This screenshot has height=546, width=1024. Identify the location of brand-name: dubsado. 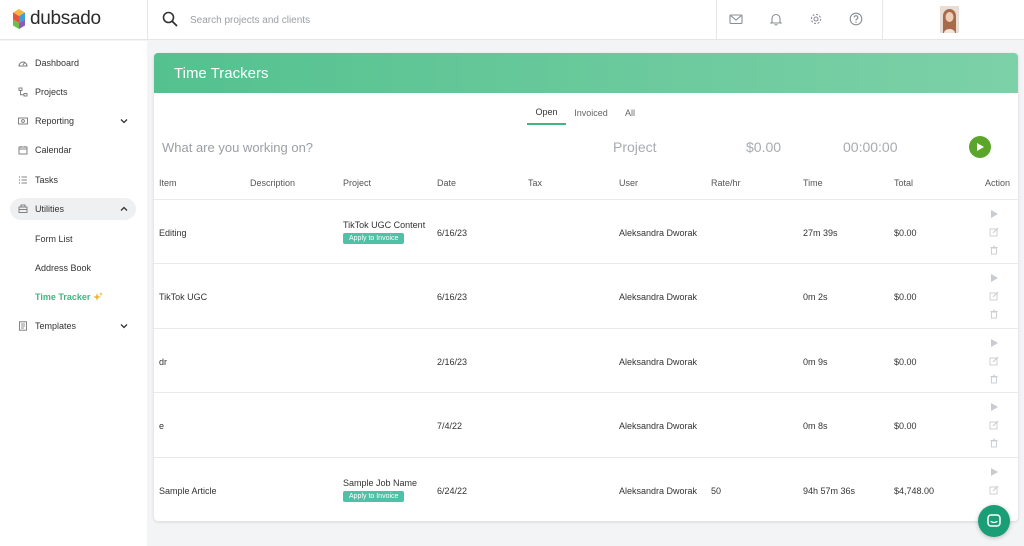
(65, 18).